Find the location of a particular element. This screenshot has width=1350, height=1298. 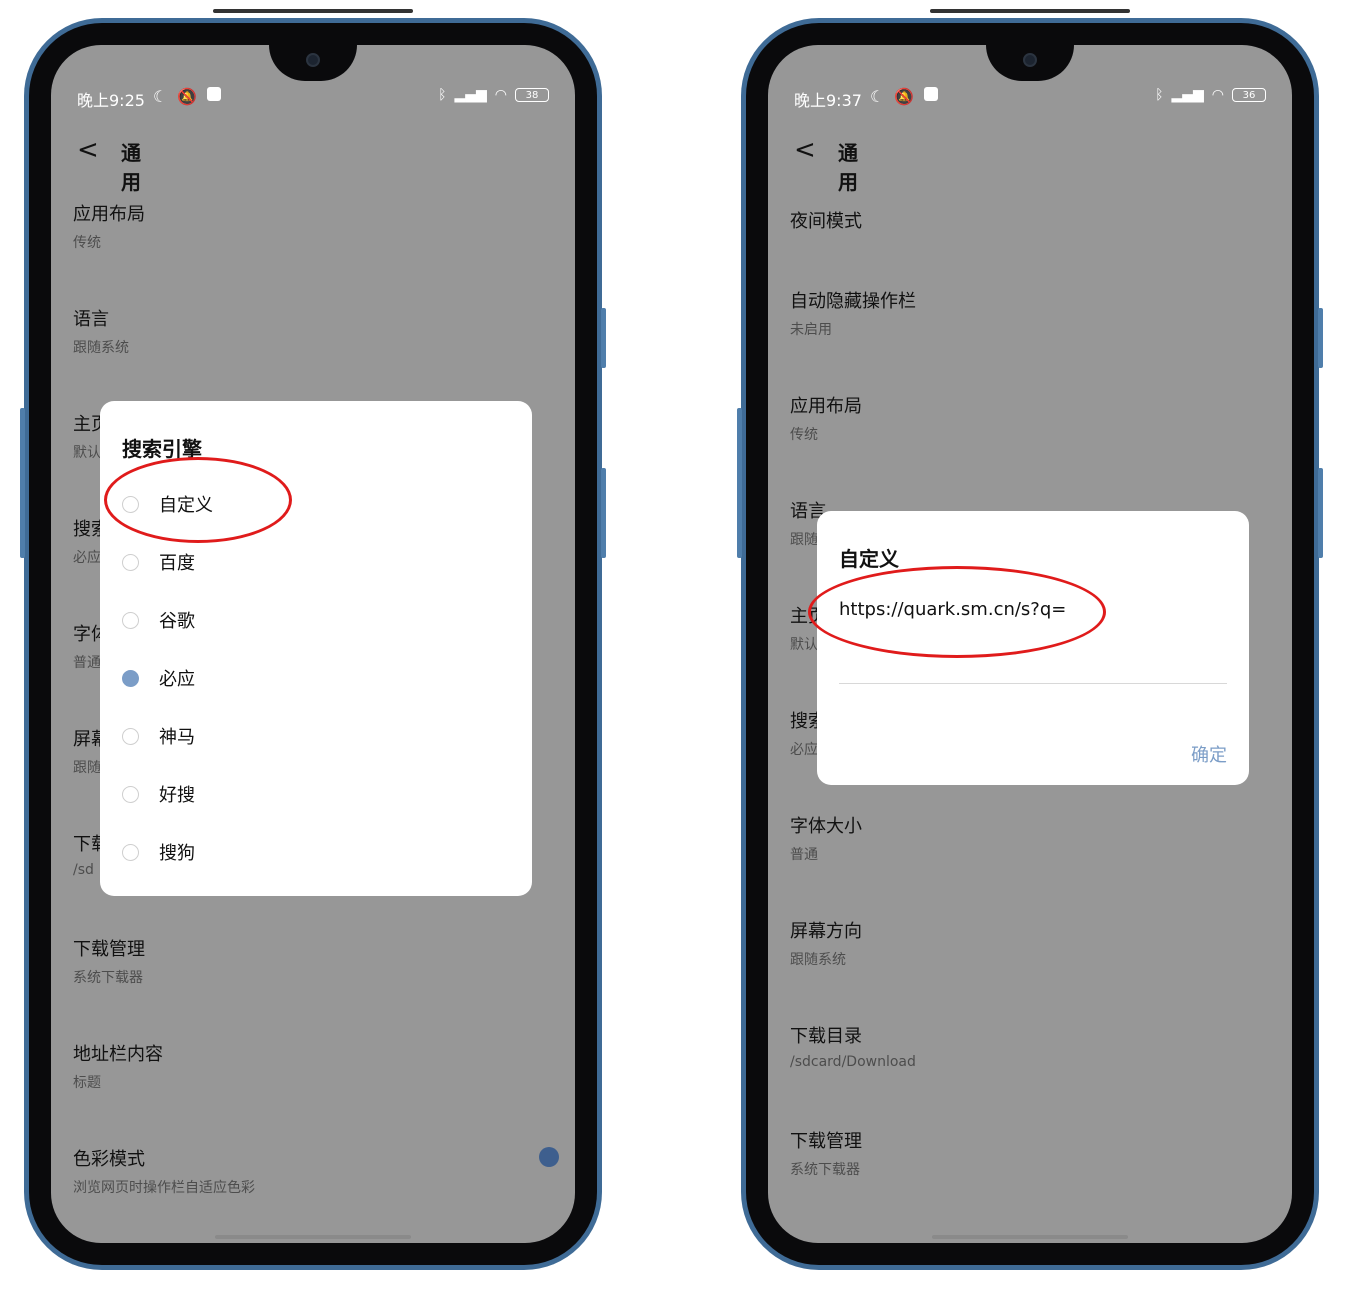

option-haosou: 好搜 is located at coordinates (158, 794).